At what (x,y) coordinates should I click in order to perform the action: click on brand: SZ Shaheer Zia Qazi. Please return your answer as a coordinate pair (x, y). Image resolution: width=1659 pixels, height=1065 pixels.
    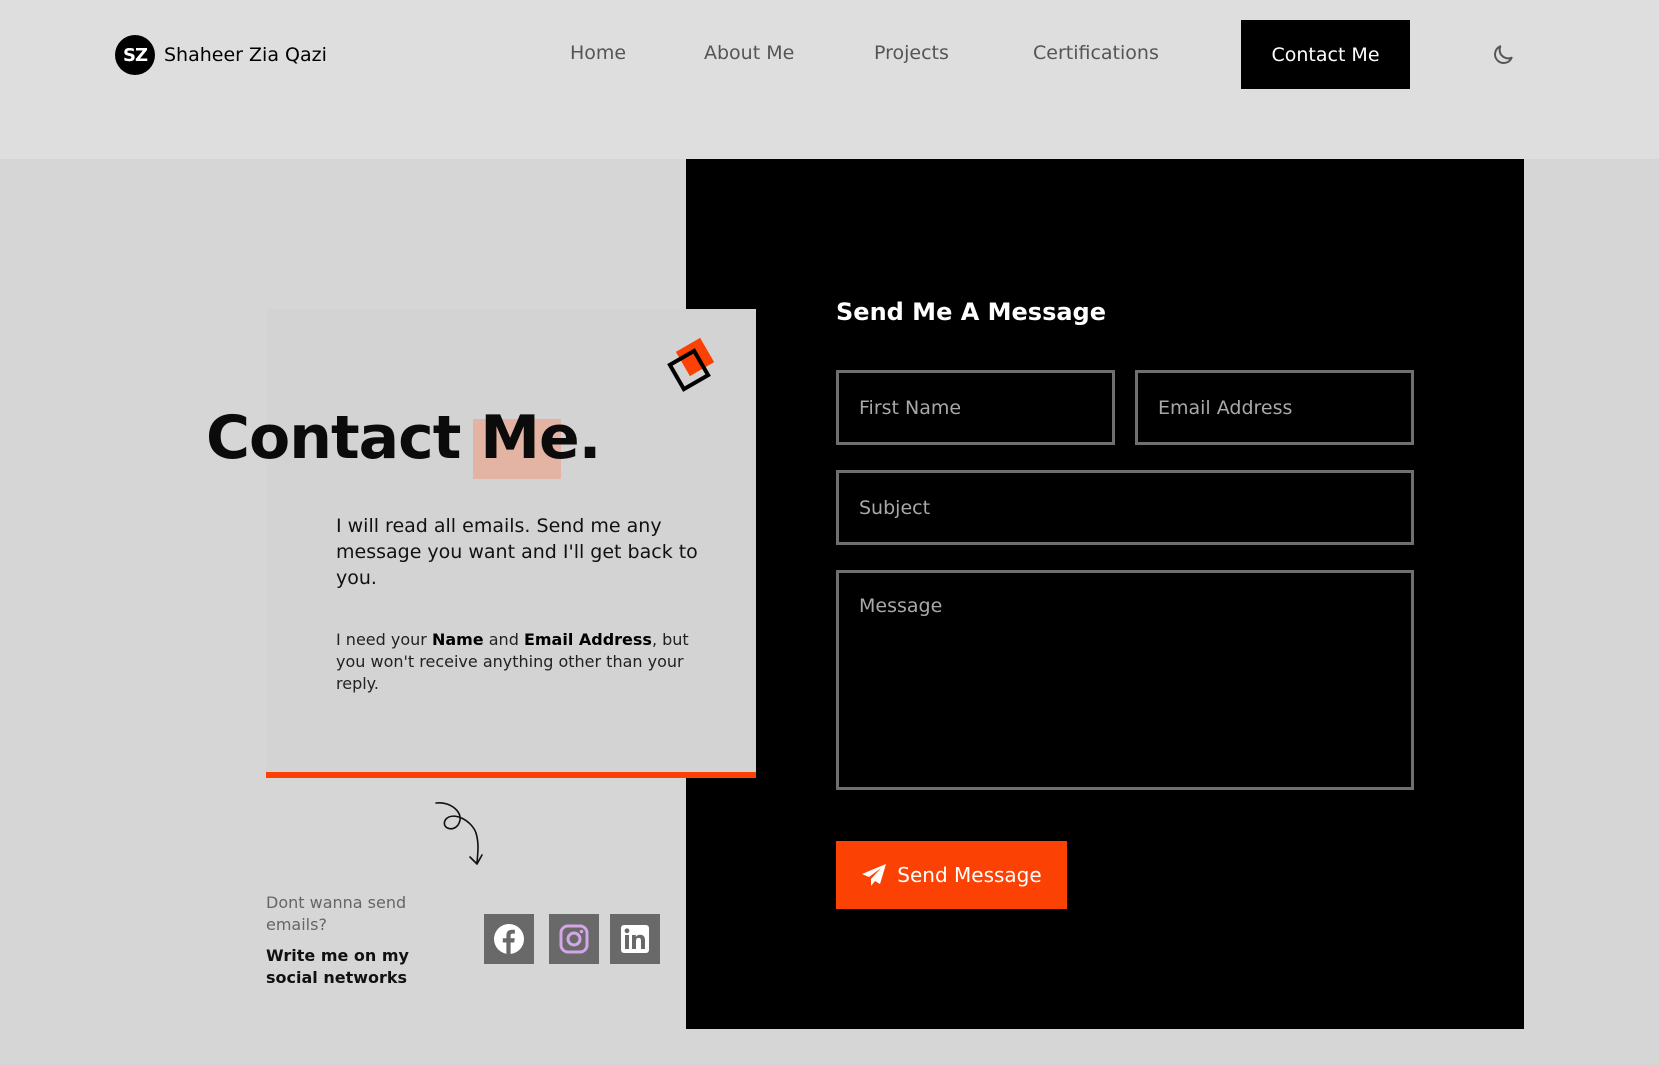
    Looking at the image, I should click on (221, 55).